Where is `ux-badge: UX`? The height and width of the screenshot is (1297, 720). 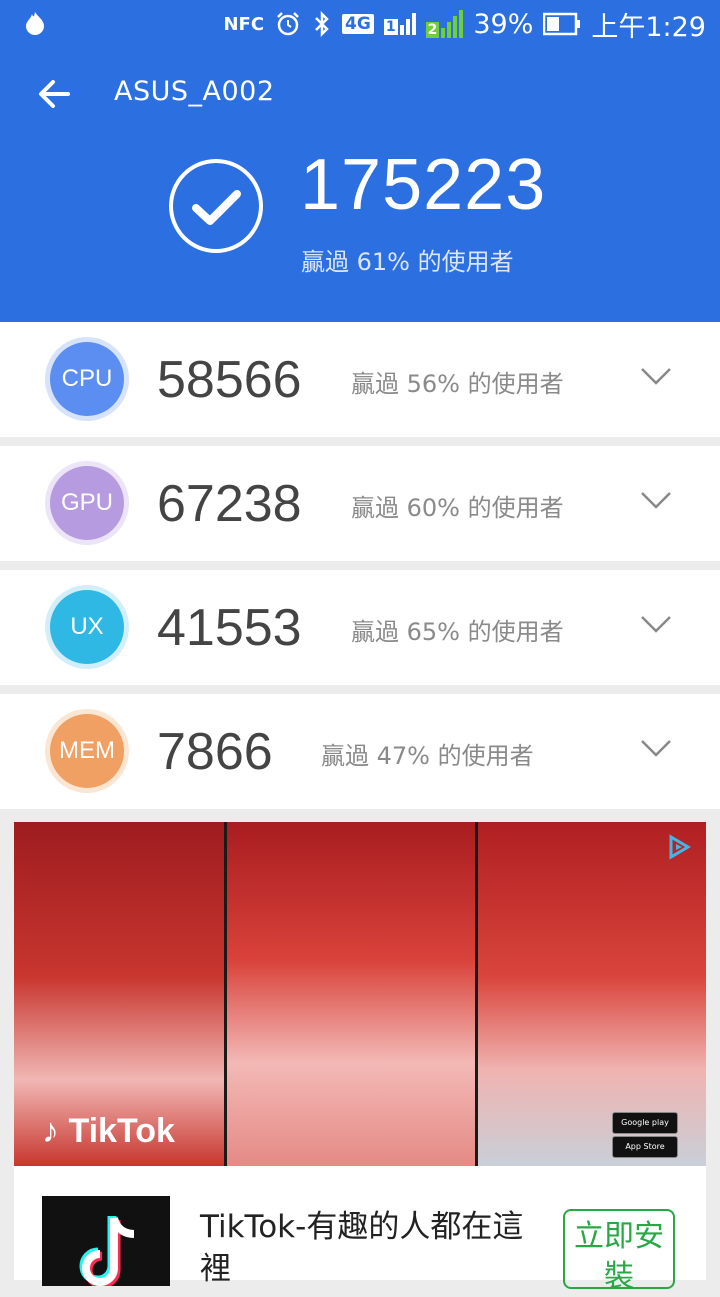 ux-badge: UX is located at coordinates (87, 627).